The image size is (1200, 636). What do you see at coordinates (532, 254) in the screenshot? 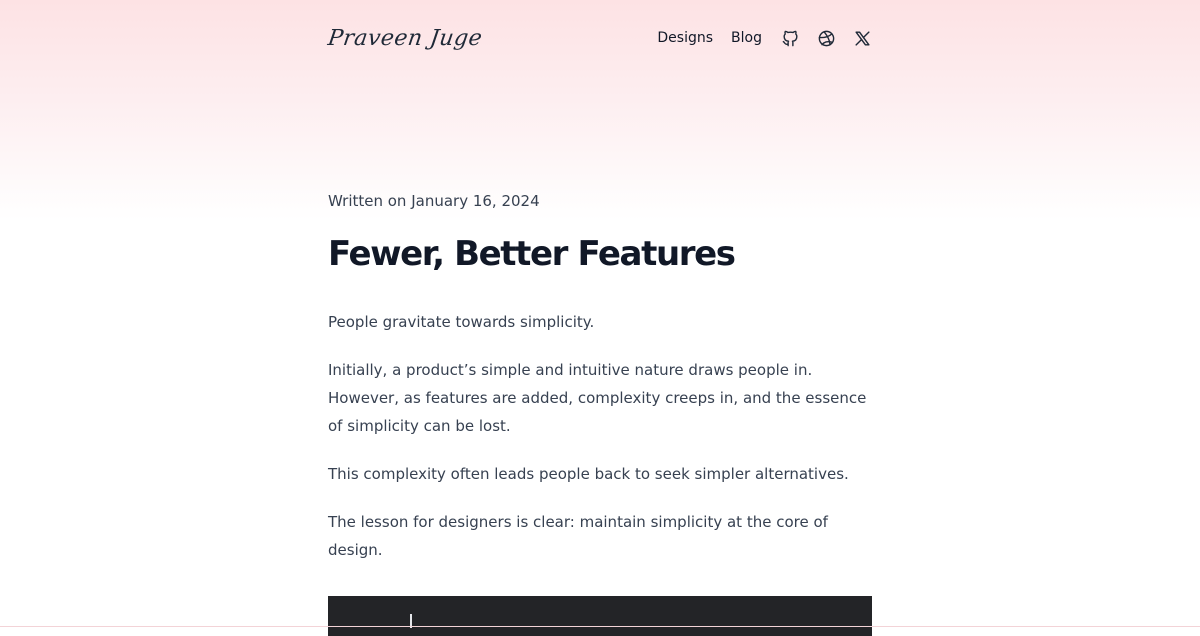
I see `post-title: Fewer, Better Features` at bounding box center [532, 254].